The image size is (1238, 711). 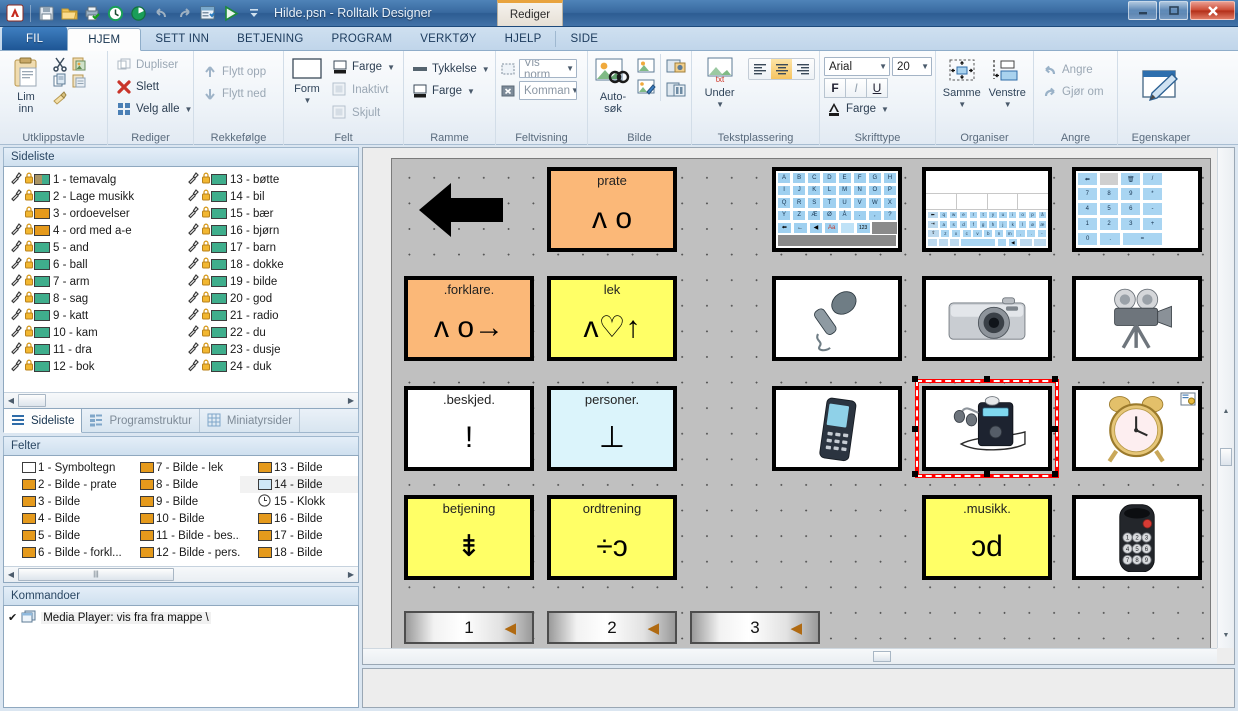 What do you see at coordinates (181, 574) in the screenshot?
I see `felter-hscrollbar: ◀ ||| ▶` at bounding box center [181, 574].